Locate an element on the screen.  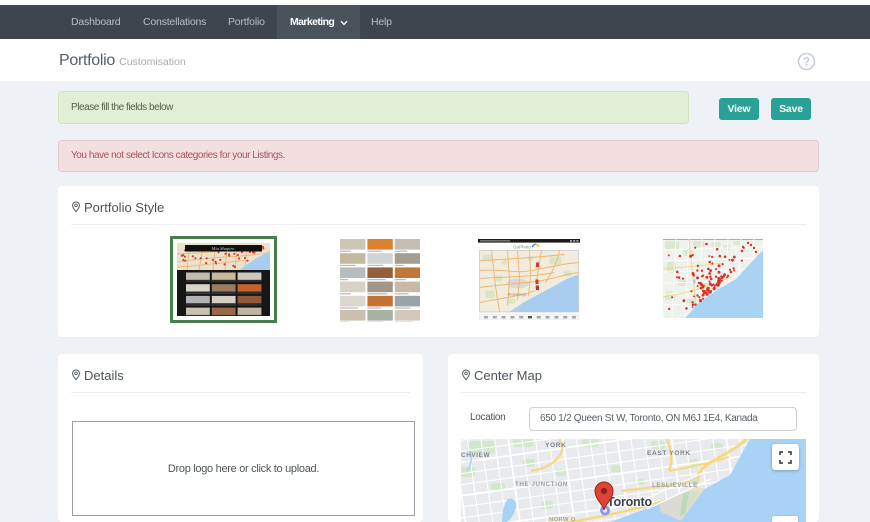
svg-text: GoPhoto is located at coordinates (522, 246).